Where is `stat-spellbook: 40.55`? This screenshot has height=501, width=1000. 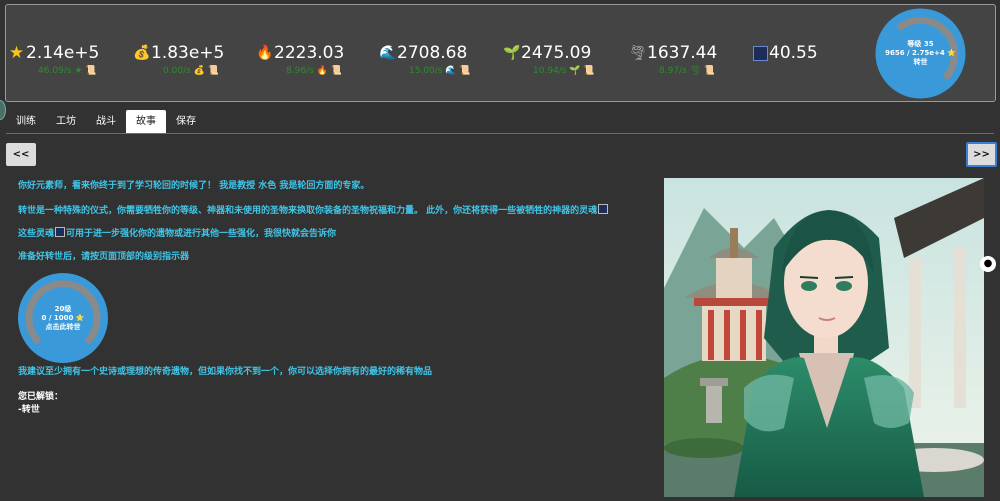 stat-spellbook: 40.55 is located at coordinates (785, 53).